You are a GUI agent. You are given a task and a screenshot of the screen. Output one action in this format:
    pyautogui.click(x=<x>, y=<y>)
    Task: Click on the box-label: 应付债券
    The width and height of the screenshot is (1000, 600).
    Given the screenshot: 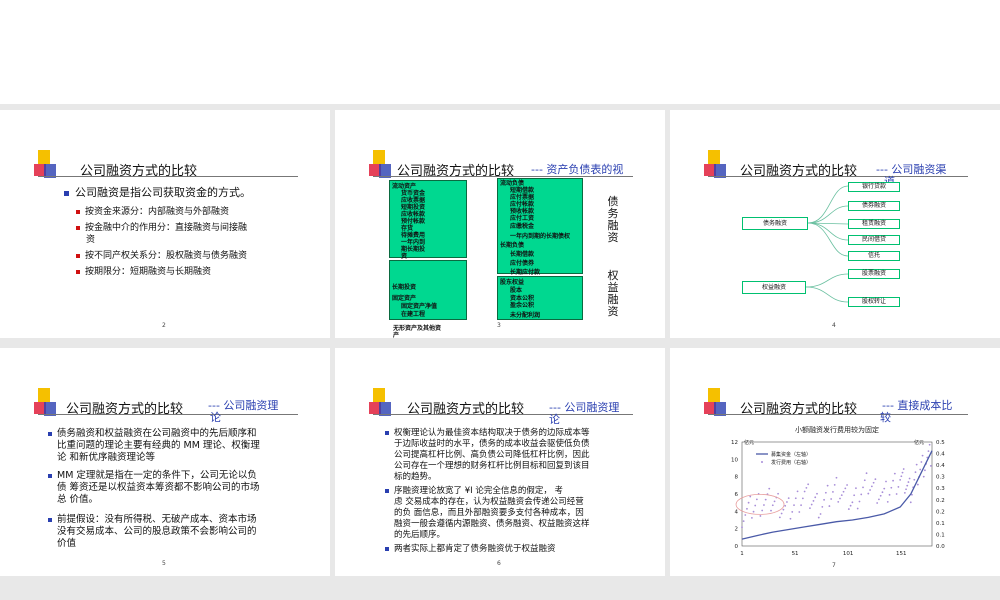 What is the action you would take?
    pyautogui.click(x=522, y=263)
    